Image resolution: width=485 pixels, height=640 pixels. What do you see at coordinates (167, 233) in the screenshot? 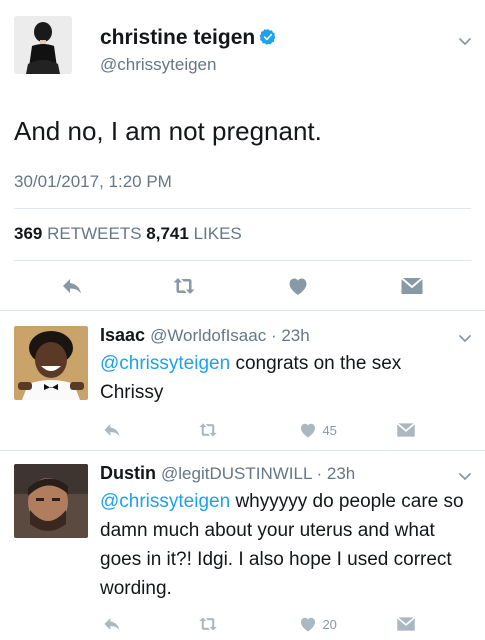
I see `likes-count: 8,741` at bounding box center [167, 233].